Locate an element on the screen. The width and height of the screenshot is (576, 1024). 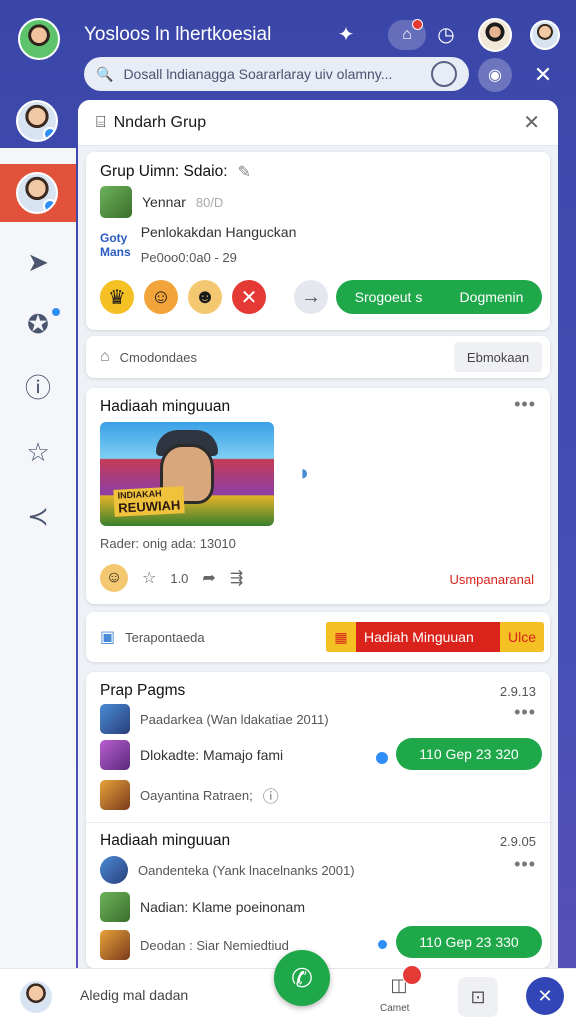
promo-badge-icon: ▦ is located at coordinates (341, 637).